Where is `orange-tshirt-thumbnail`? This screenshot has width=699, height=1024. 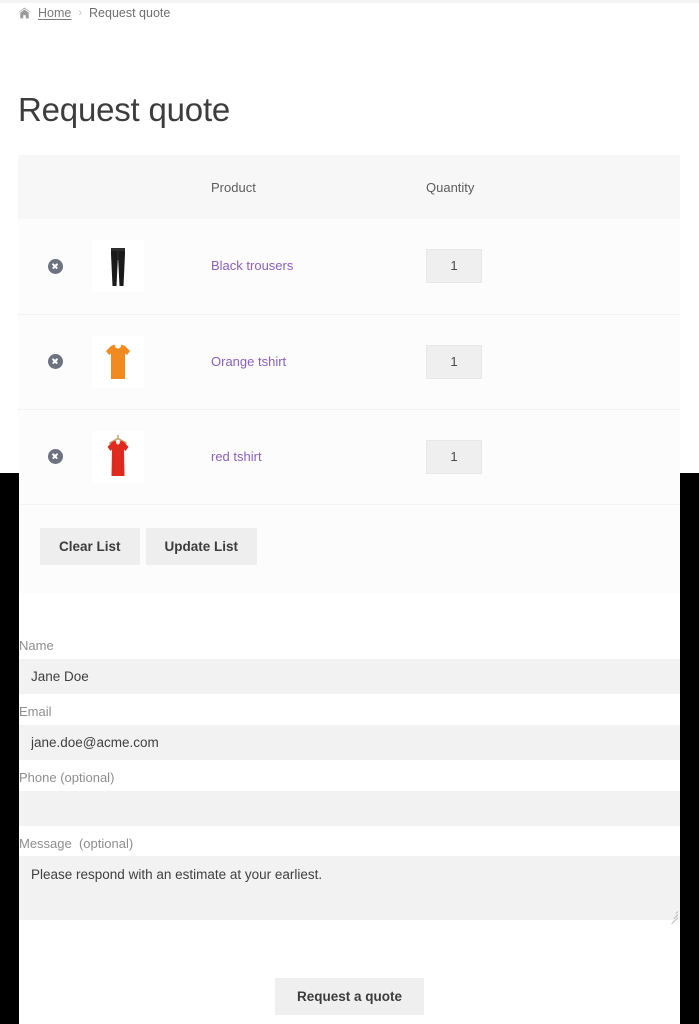
orange-tshirt-thumbnail is located at coordinates (118, 361).